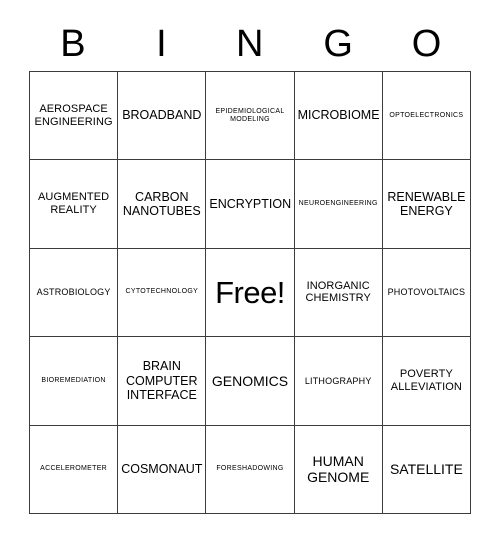 Image resolution: width=500 pixels, height=544 pixels. I want to click on bingo-cell-label: MICROBIOME, so click(338, 115).